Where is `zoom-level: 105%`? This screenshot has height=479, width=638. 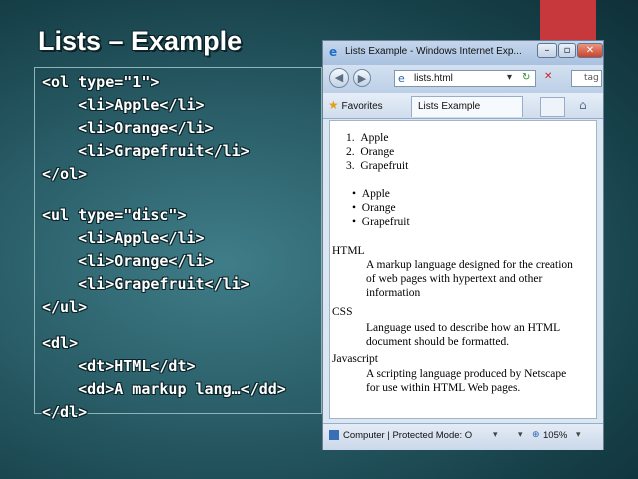 zoom-level: 105% is located at coordinates (555, 435).